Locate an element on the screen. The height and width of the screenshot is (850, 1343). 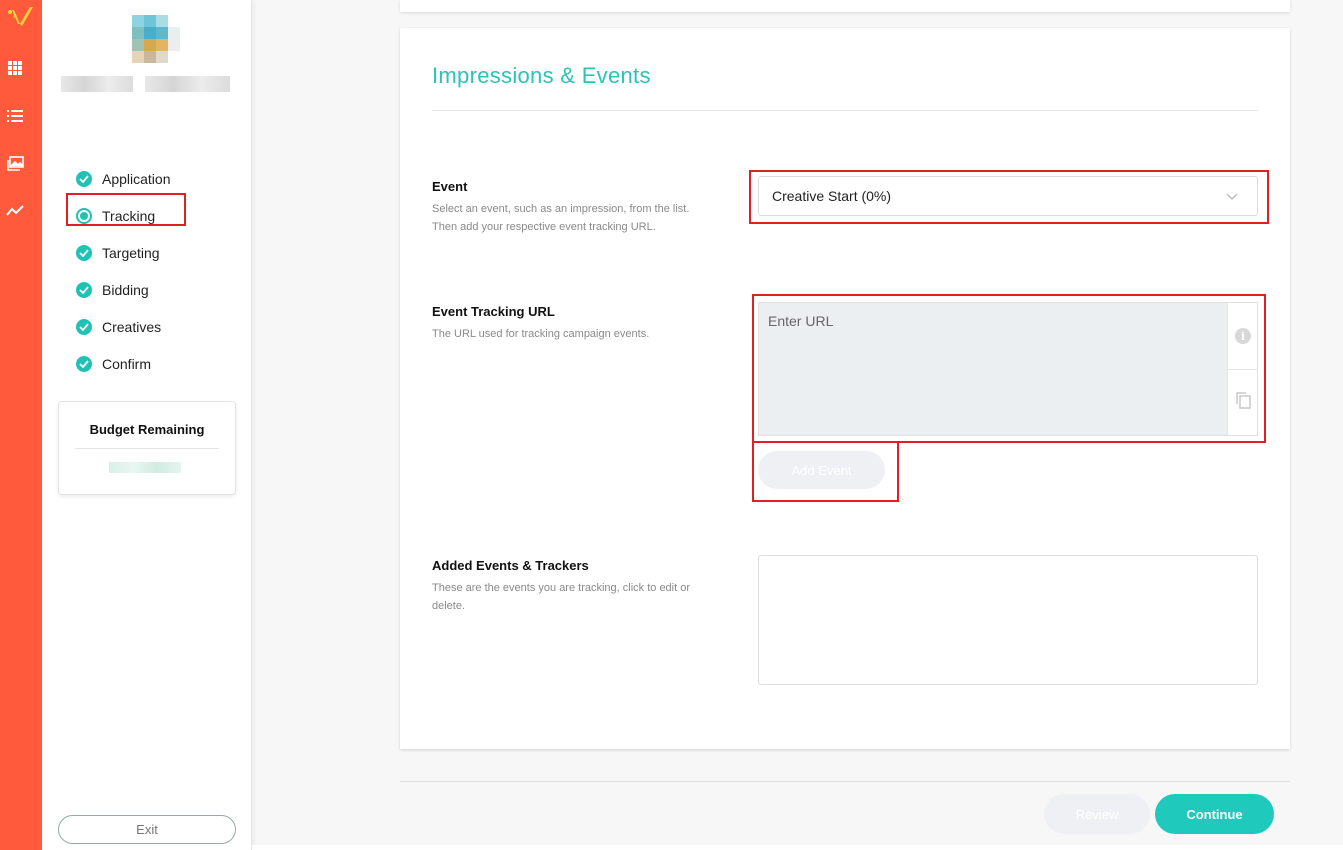
step-tracking: Tracking is located at coordinates (156, 215).